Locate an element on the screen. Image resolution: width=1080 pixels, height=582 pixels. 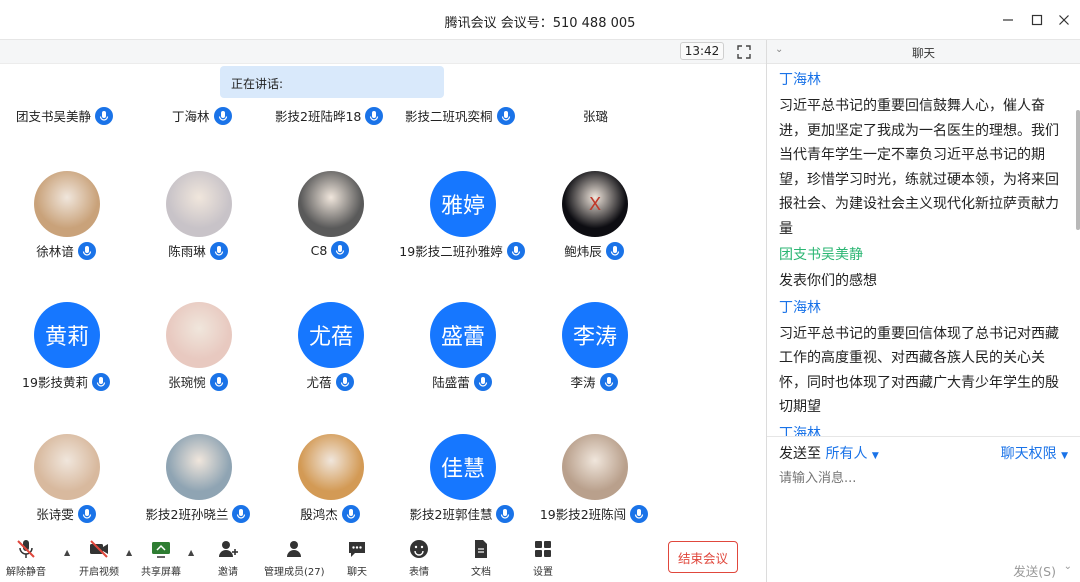
docs-button: 文档 is located at coordinates (481, 559).